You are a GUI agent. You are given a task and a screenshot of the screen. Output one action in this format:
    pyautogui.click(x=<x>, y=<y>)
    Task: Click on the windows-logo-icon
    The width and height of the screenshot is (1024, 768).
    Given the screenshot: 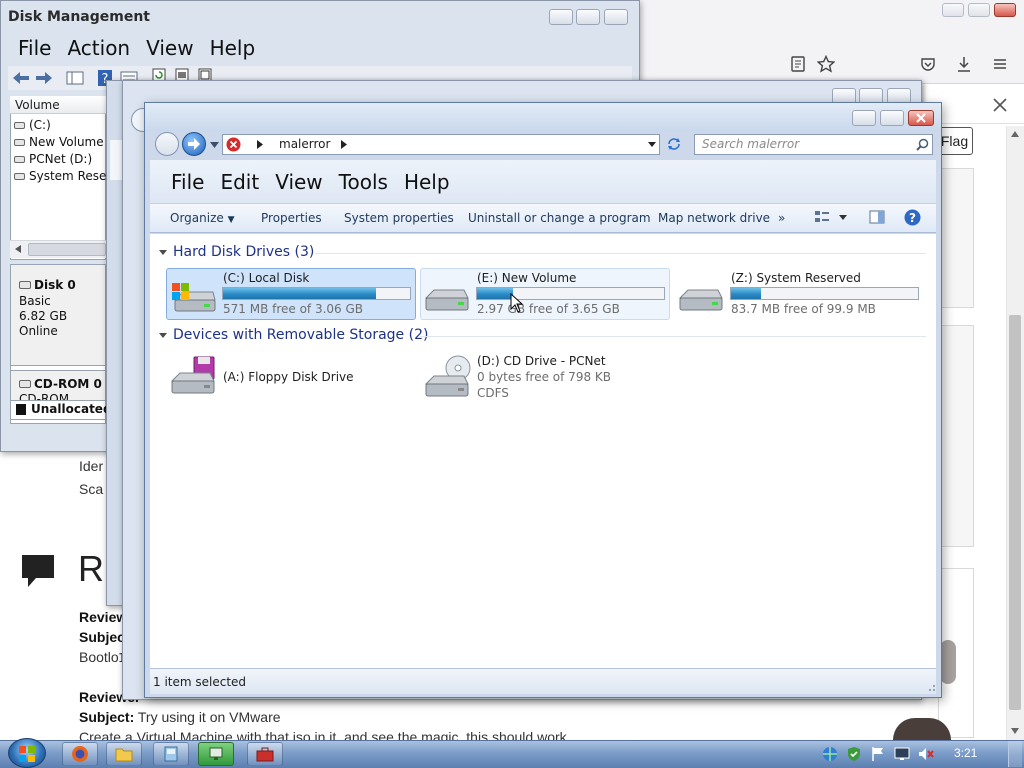 What is the action you would take?
    pyautogui.click(x=27, y=754)
    